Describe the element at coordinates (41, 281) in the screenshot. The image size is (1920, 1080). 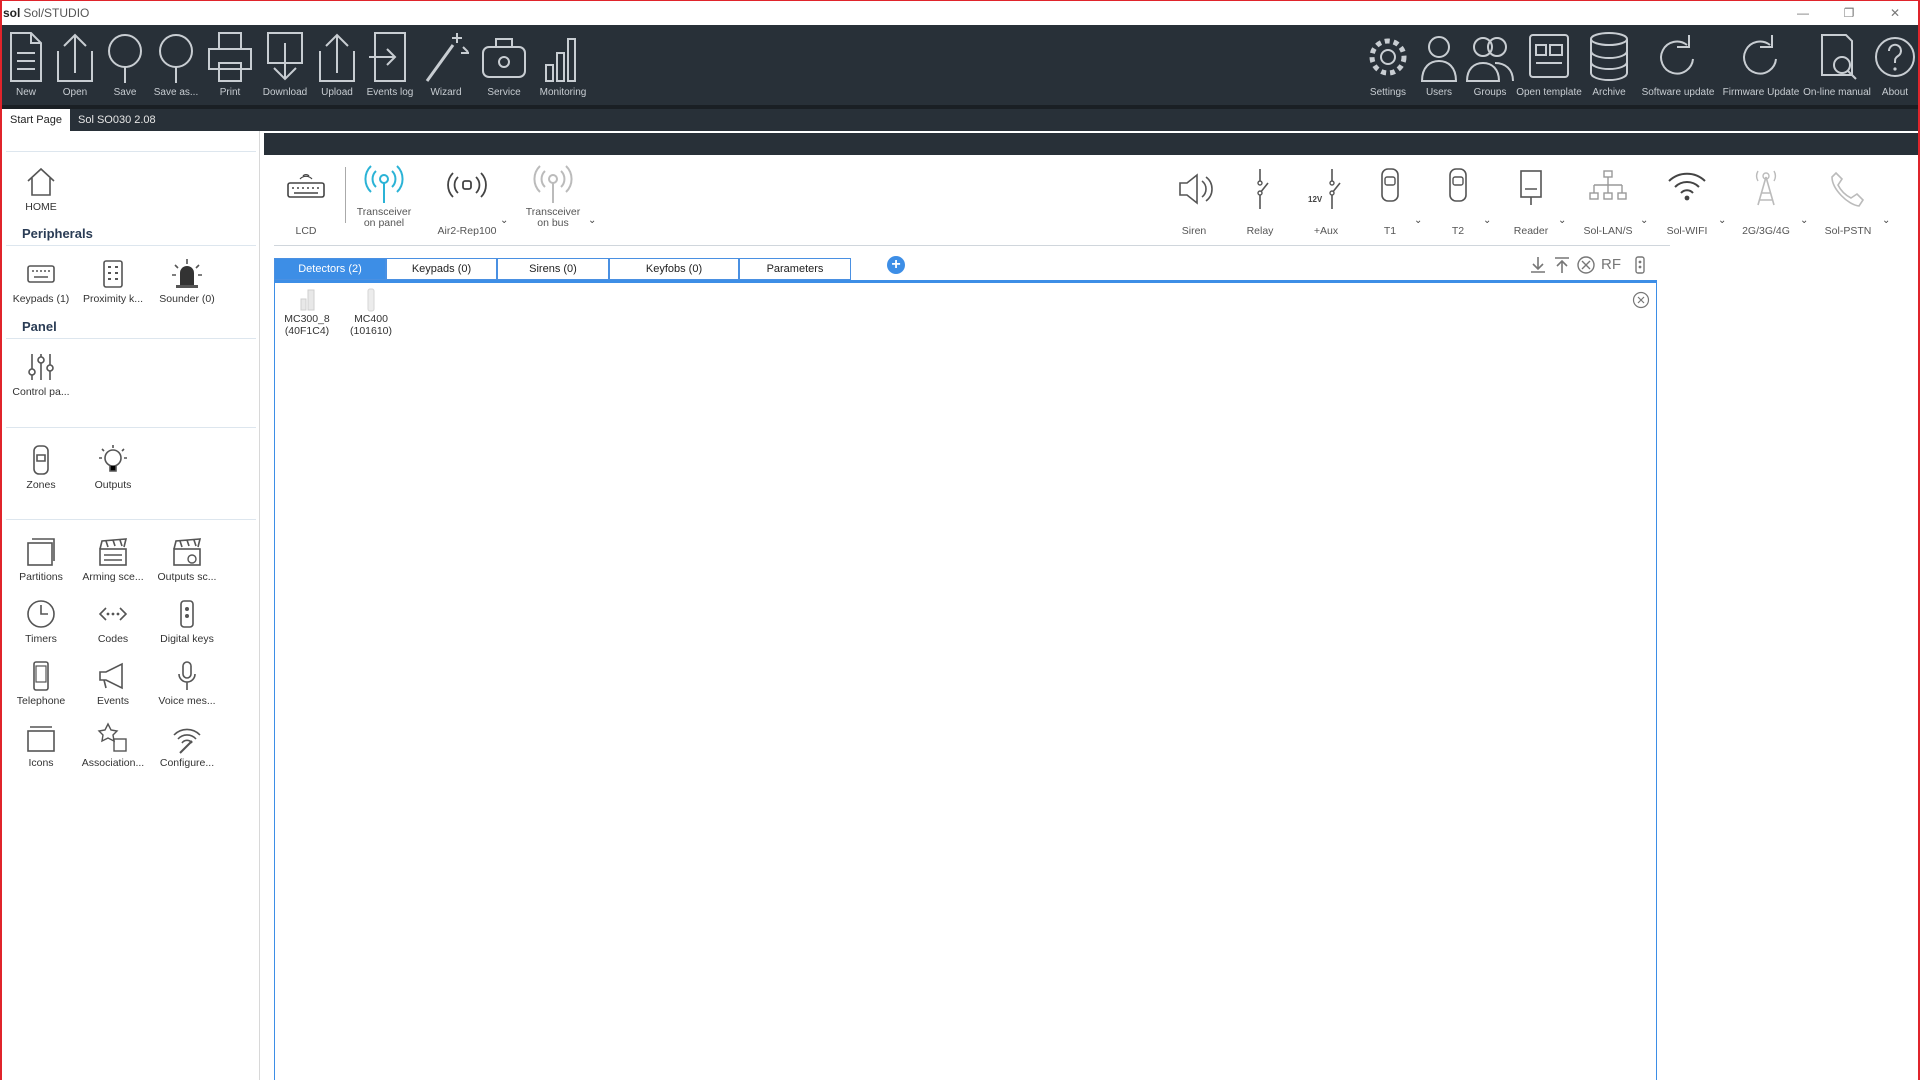
I see `sidebar-item-keypads: Keypads (1)` at that location.